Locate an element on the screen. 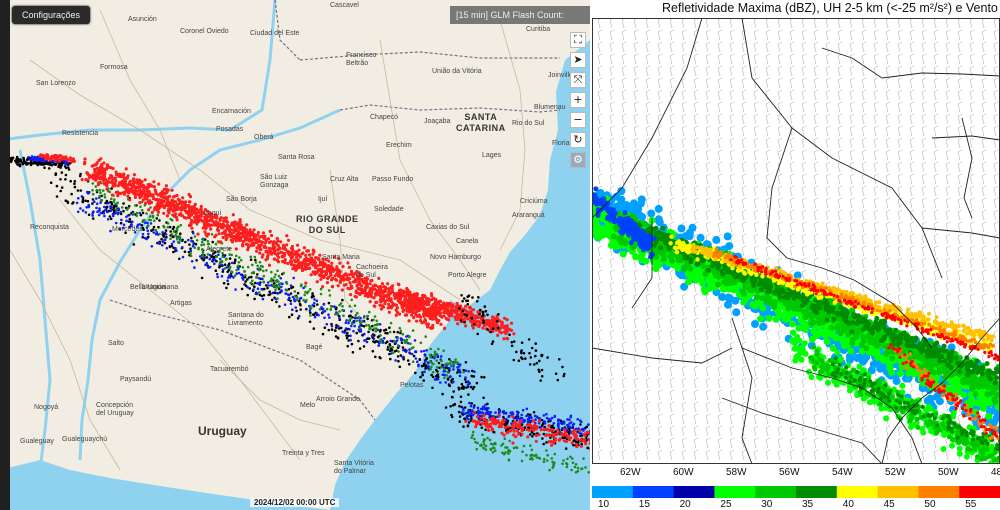 Image resolution: width=1000 pixels, height=510 pixels. gear-icon: ⚙ is located at coordinates (578, 160).